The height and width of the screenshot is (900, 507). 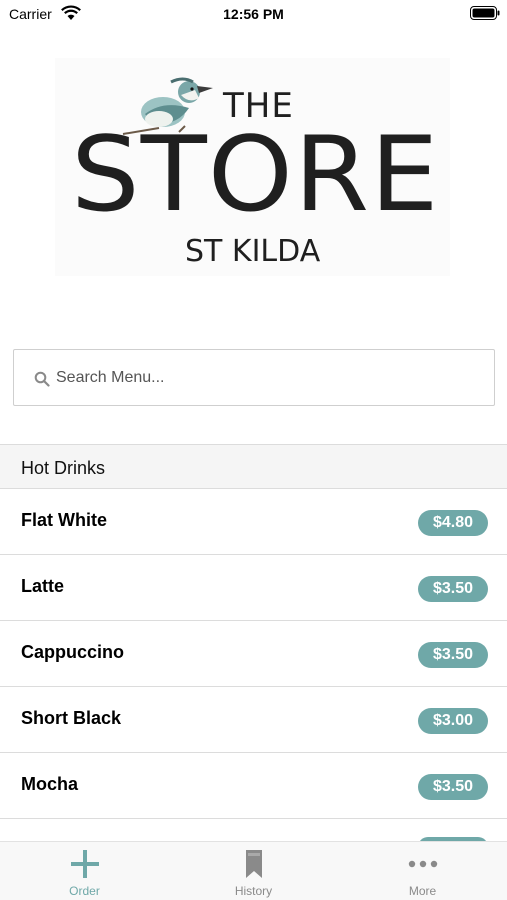 What do you see at coordinates (253, 522) in the screenshot?
I see `menu-item-flat-white: Flat White $4.80` at bounding box center [253, 522].